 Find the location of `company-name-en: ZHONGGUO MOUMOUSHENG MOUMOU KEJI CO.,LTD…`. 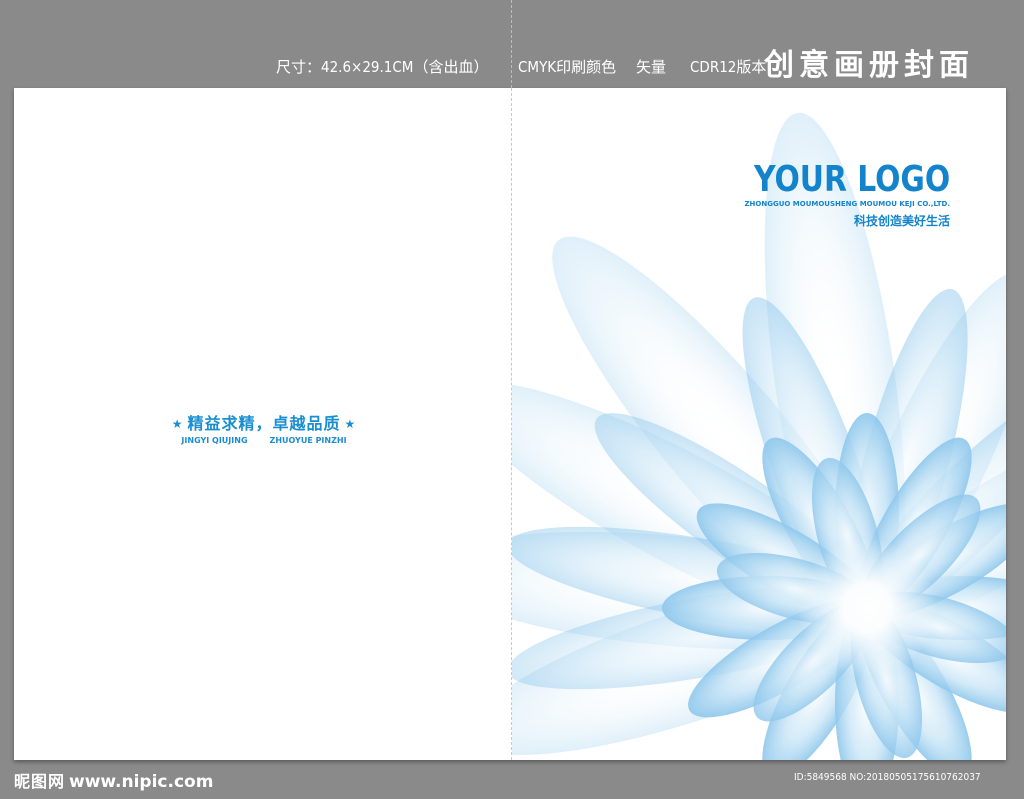

company-name-en: ZHONGGUO MOUMOUSHENG MOUMOU KEJI CO.,LTD… is located at coordinates (847, 204).